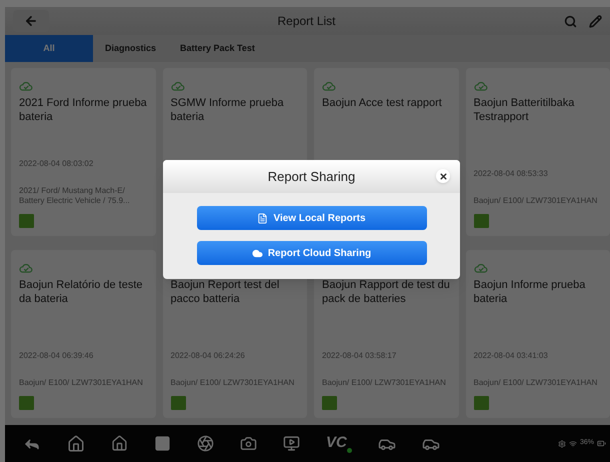 The width and height of the screenshot is (610, 462). I want to click on search-icon, so click(570, 21).